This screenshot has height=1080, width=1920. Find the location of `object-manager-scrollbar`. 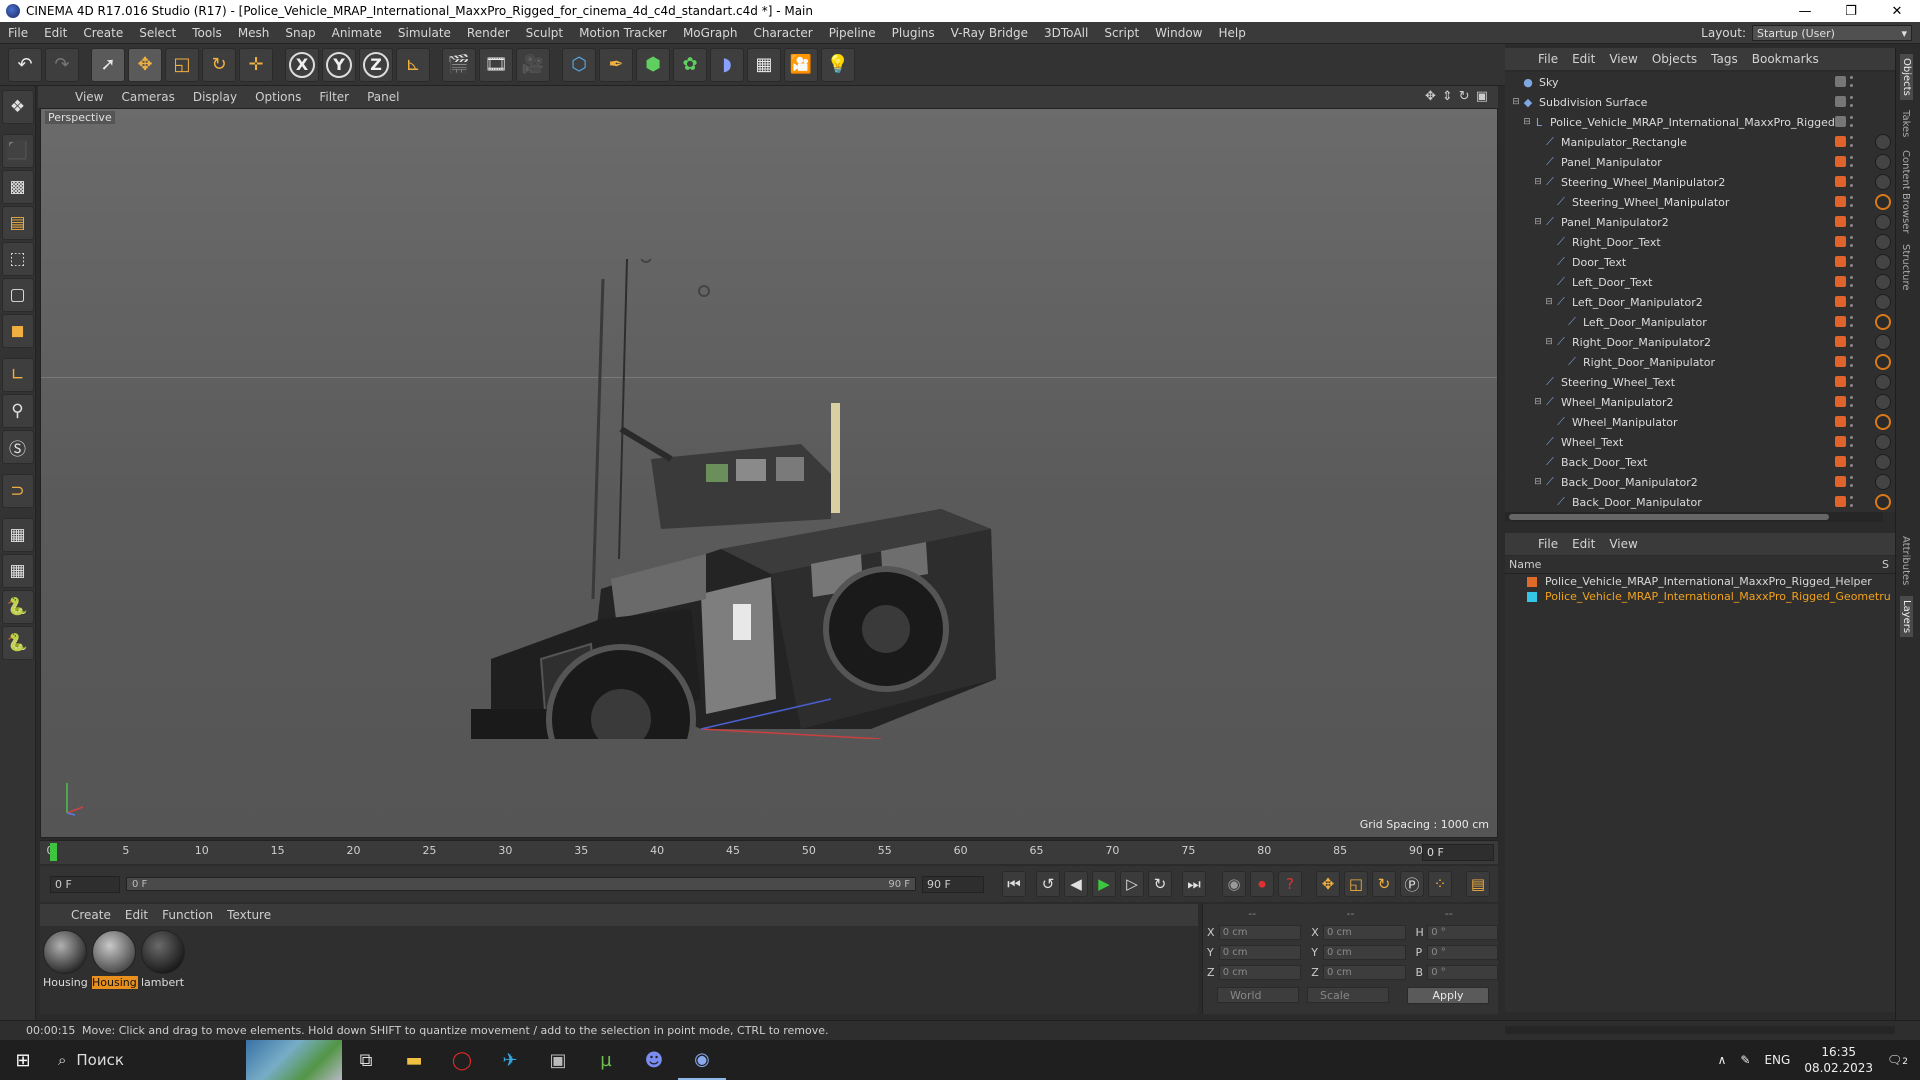

object-manager-scrollbar is located at coordinates (1694, 517).